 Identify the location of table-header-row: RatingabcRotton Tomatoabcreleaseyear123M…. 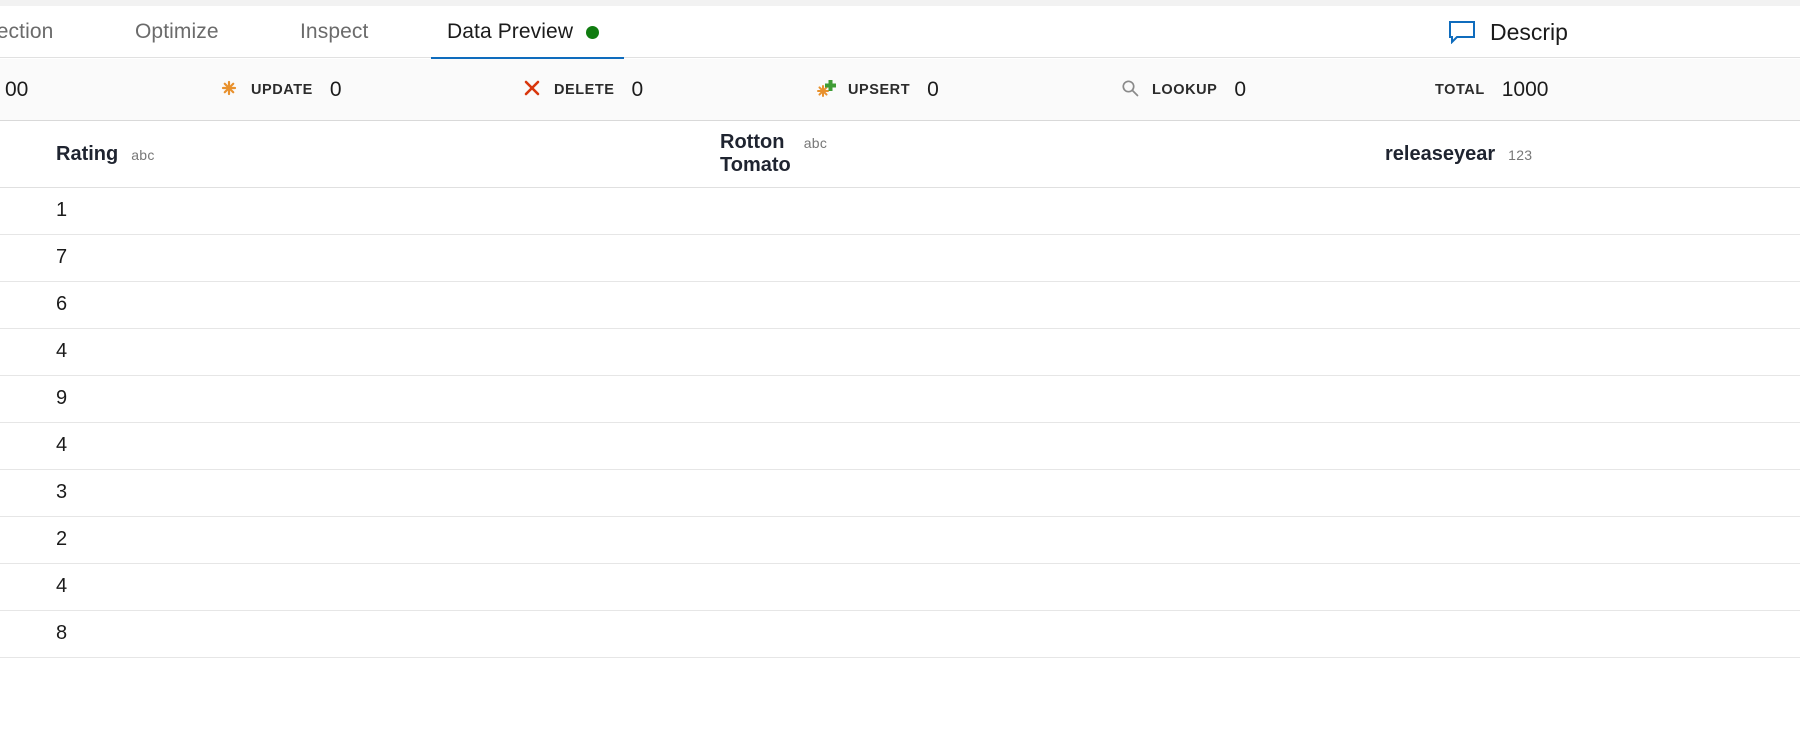
(900, 155).